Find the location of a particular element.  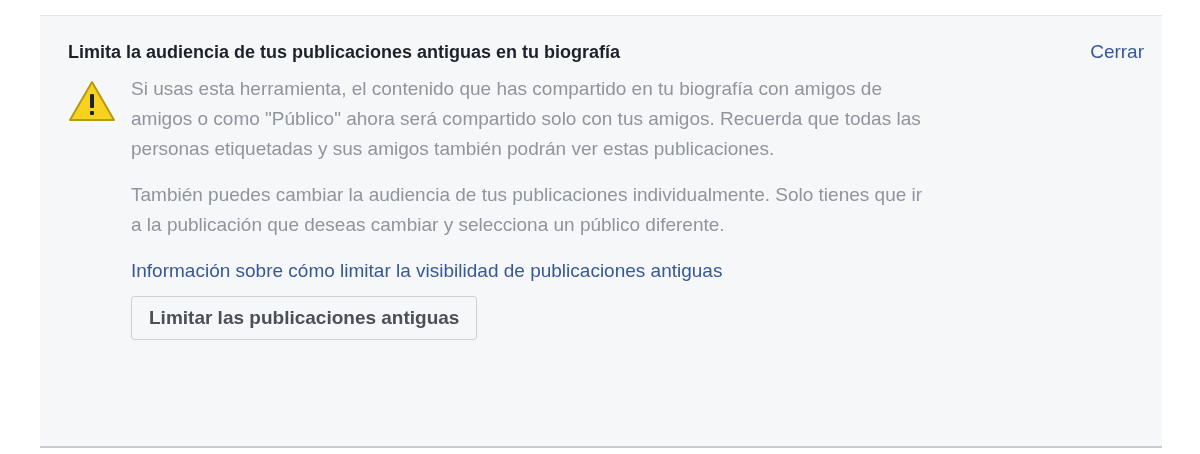

notice-title: Limita la audiencia de tus publicaciones antiguas en tu biografía is located at coordinates (344, 52).